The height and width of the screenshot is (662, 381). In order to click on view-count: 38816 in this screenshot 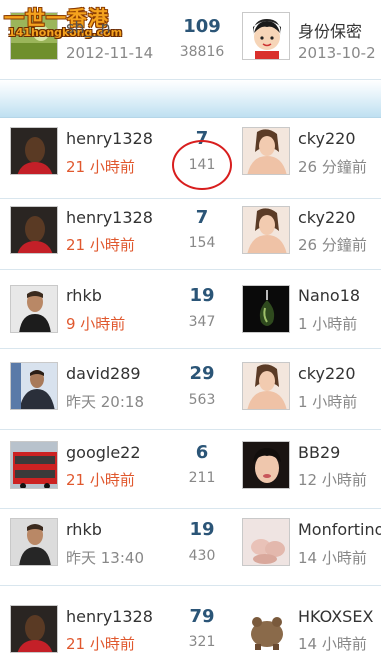, I will do `click(202, 52)`.